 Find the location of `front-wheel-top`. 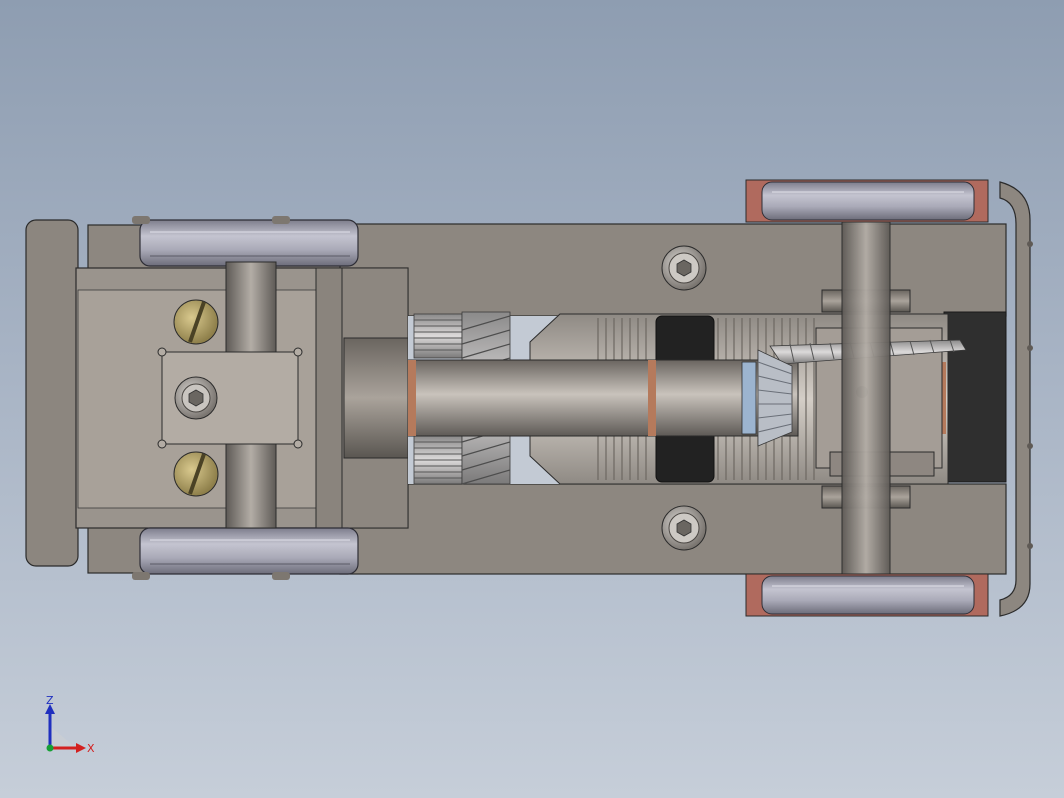

front-wheel-top is located at coordinates (249, 243).